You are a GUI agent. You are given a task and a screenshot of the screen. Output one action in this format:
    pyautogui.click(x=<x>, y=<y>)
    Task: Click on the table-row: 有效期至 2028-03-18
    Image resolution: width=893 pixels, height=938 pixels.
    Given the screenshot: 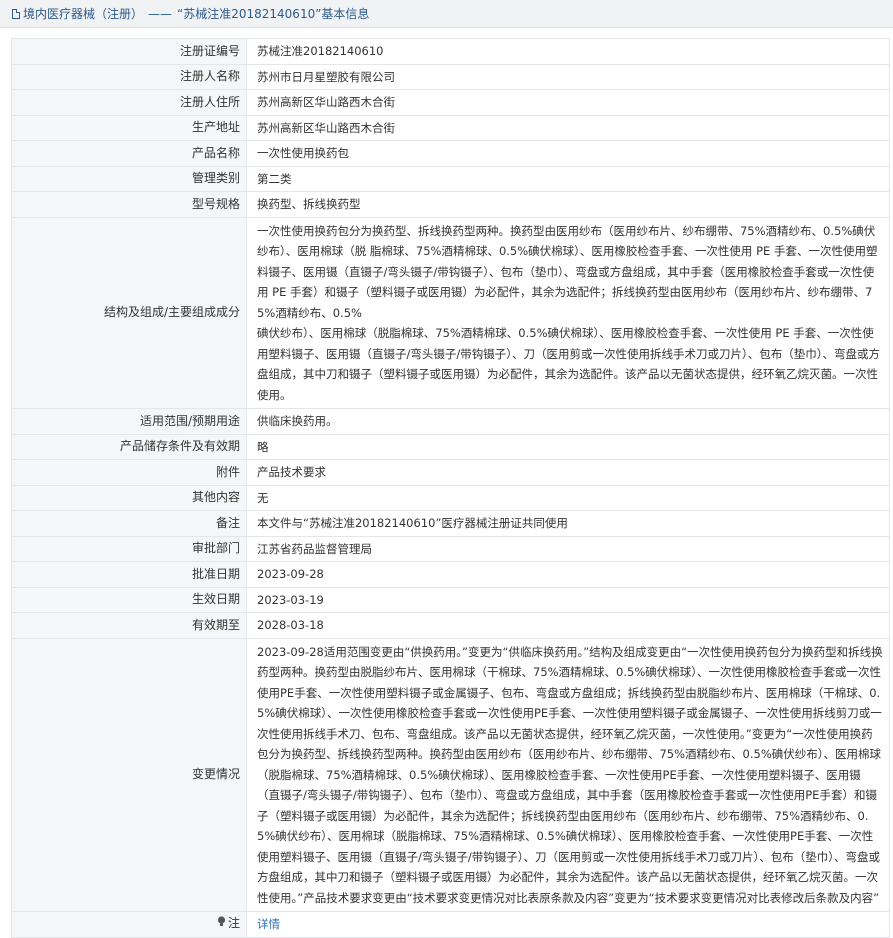 What is the action you would take?
    pyautogui.click(x=450, y=625)
    